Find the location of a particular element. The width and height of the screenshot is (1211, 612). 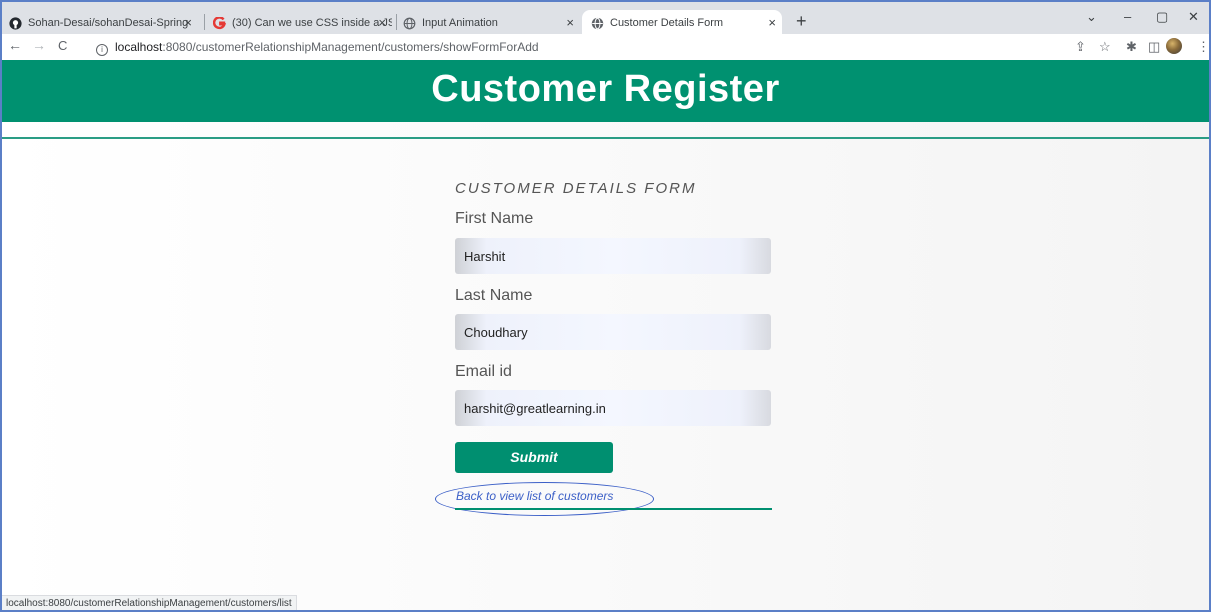

close-window-button: ✕ is located at coordinates (1193, 17).